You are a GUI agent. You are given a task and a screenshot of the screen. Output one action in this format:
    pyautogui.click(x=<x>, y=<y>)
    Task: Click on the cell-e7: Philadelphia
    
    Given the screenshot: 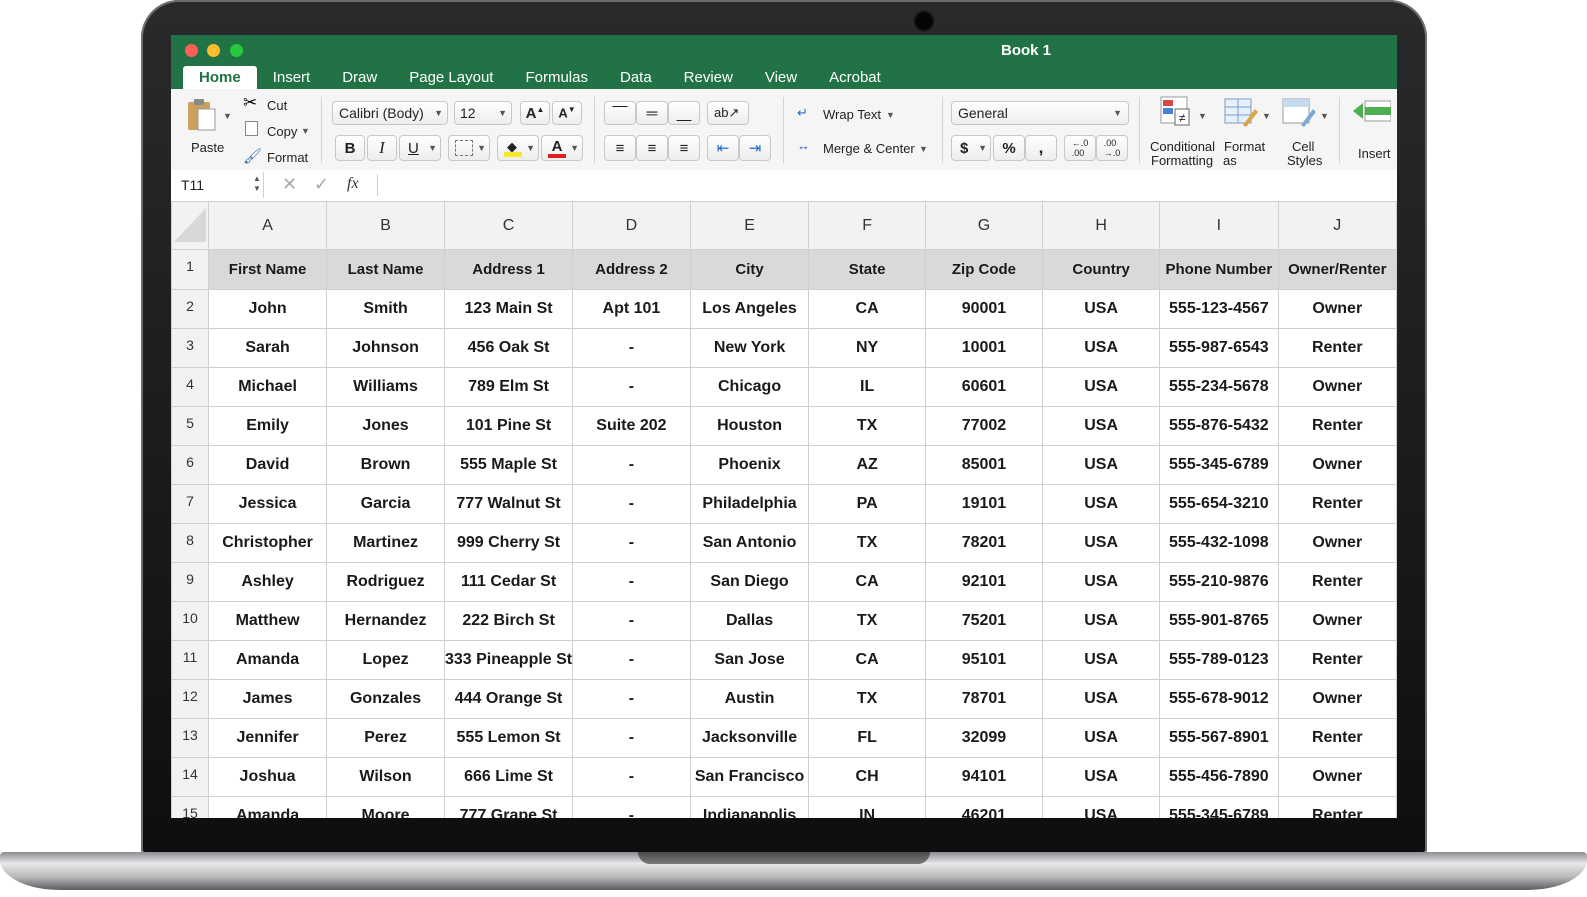 What is the action you would take?
    pyautogui.click(x=749, y=504)
    